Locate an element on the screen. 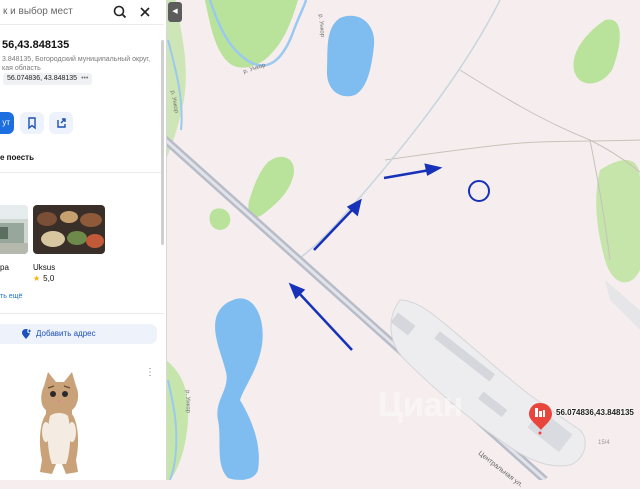 This screenshot has height=489, width=640. bookmark-button is located at coordinates (32, 123).